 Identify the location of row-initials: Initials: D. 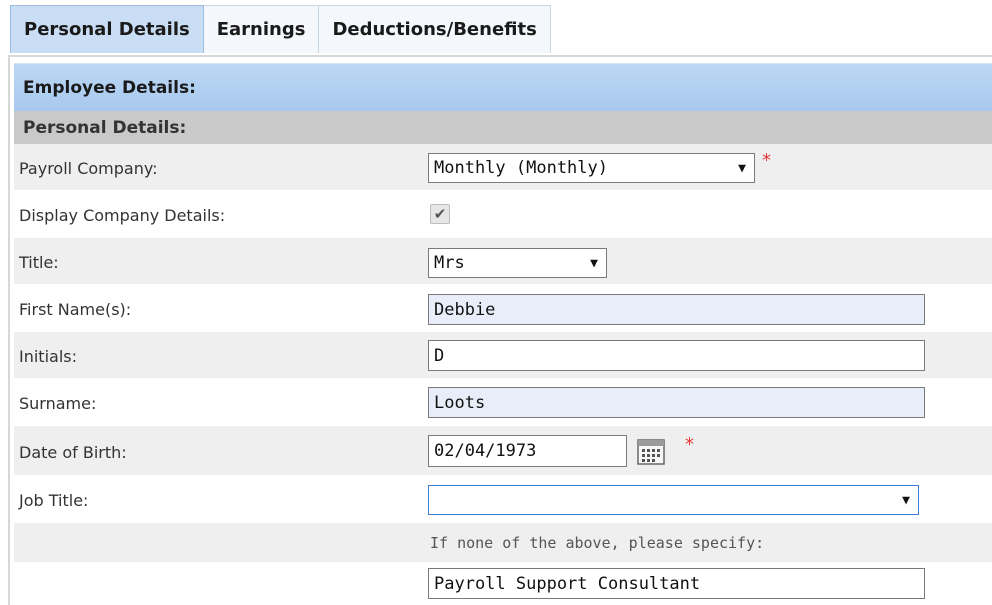
(503, 355).